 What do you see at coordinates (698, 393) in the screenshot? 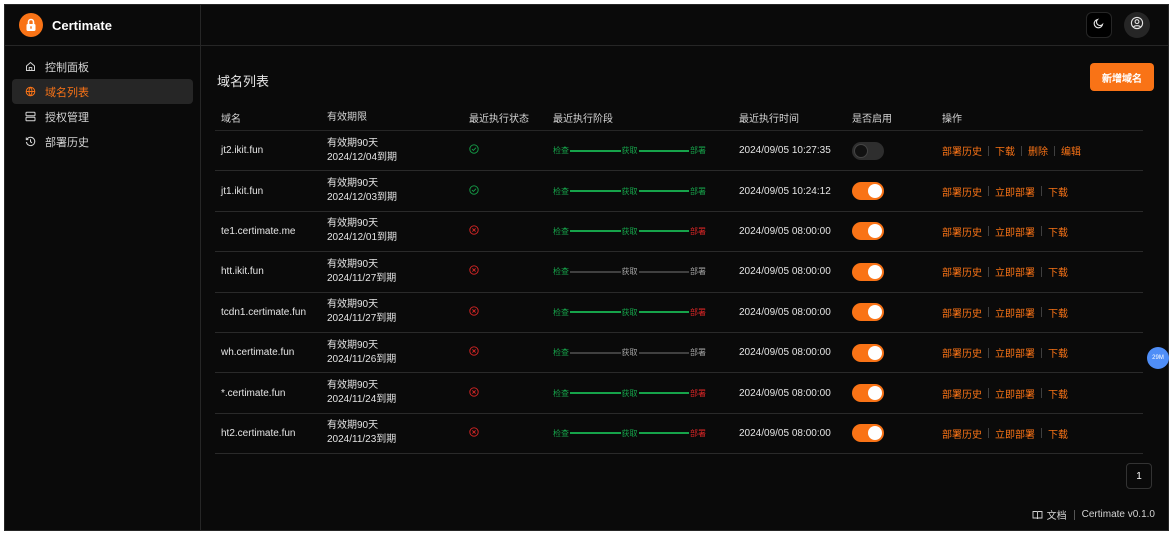
I see `stage-label-deploy: 部署` at bounding box center [698, 393].